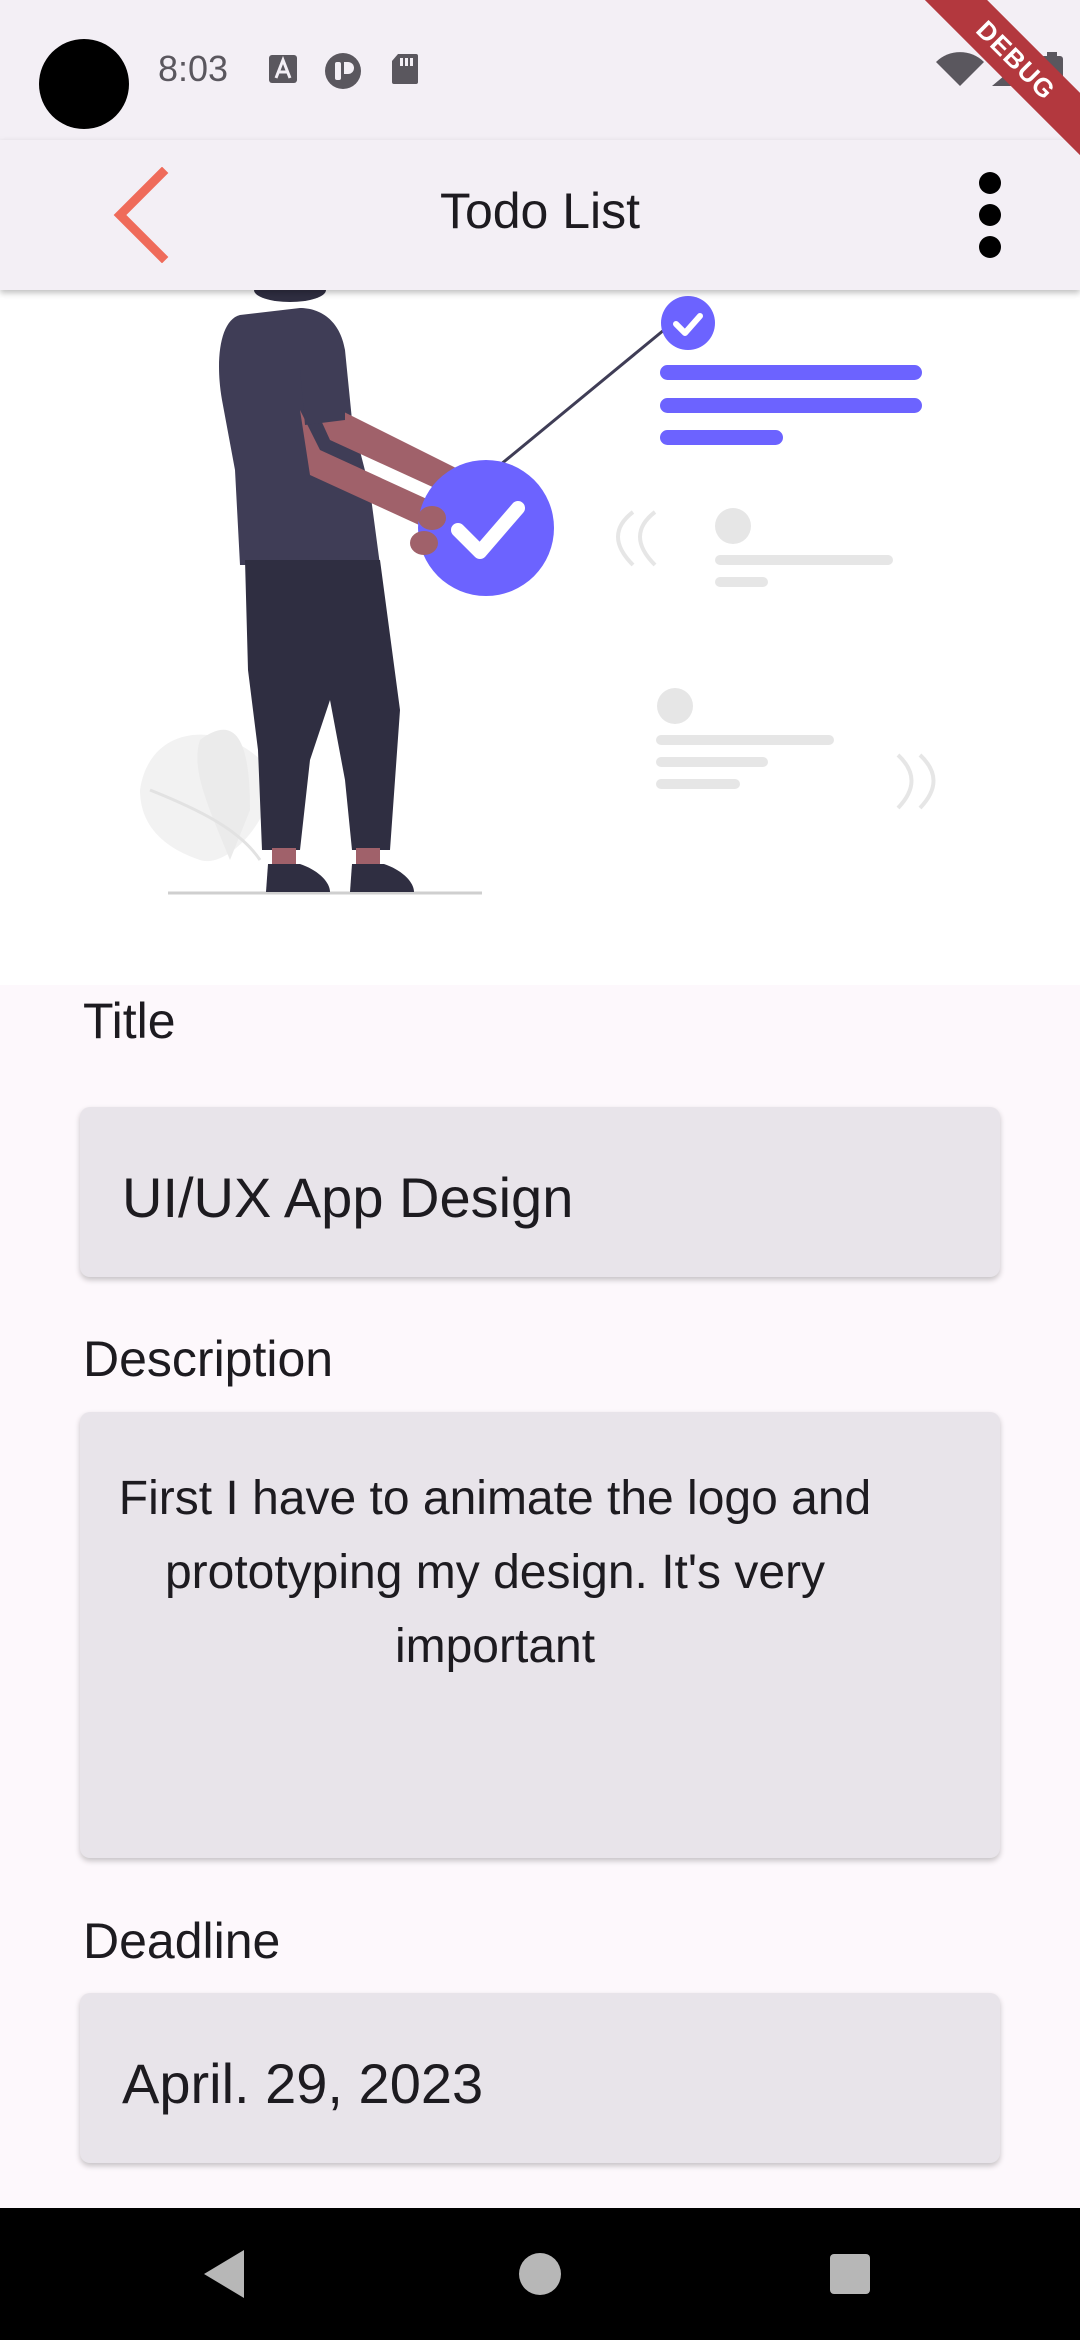 This screenshot has width=1080, height=2340. I want to click on home-icon, so click(540, 2274).